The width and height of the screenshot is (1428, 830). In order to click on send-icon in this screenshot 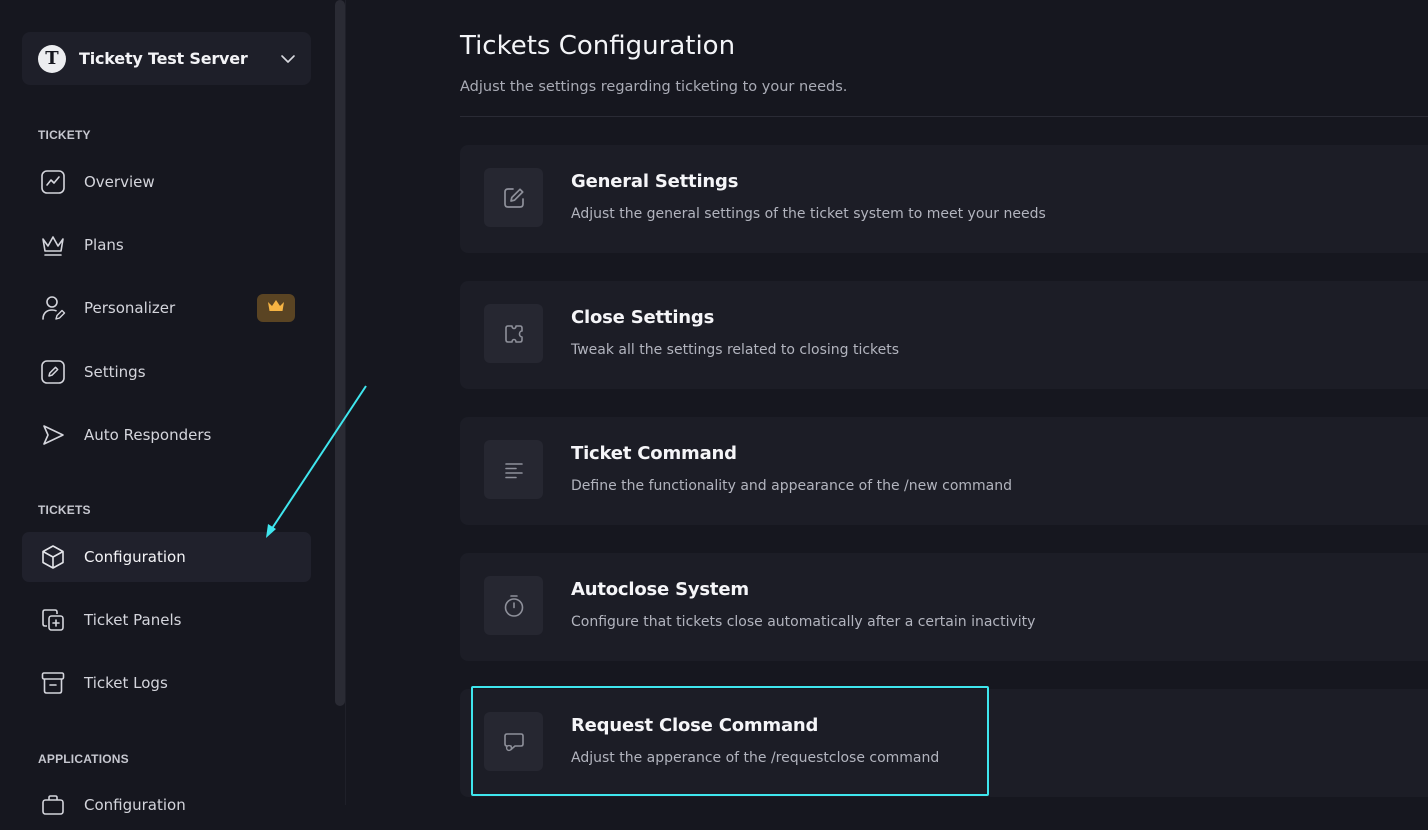, I will do `click(53, 435)`.